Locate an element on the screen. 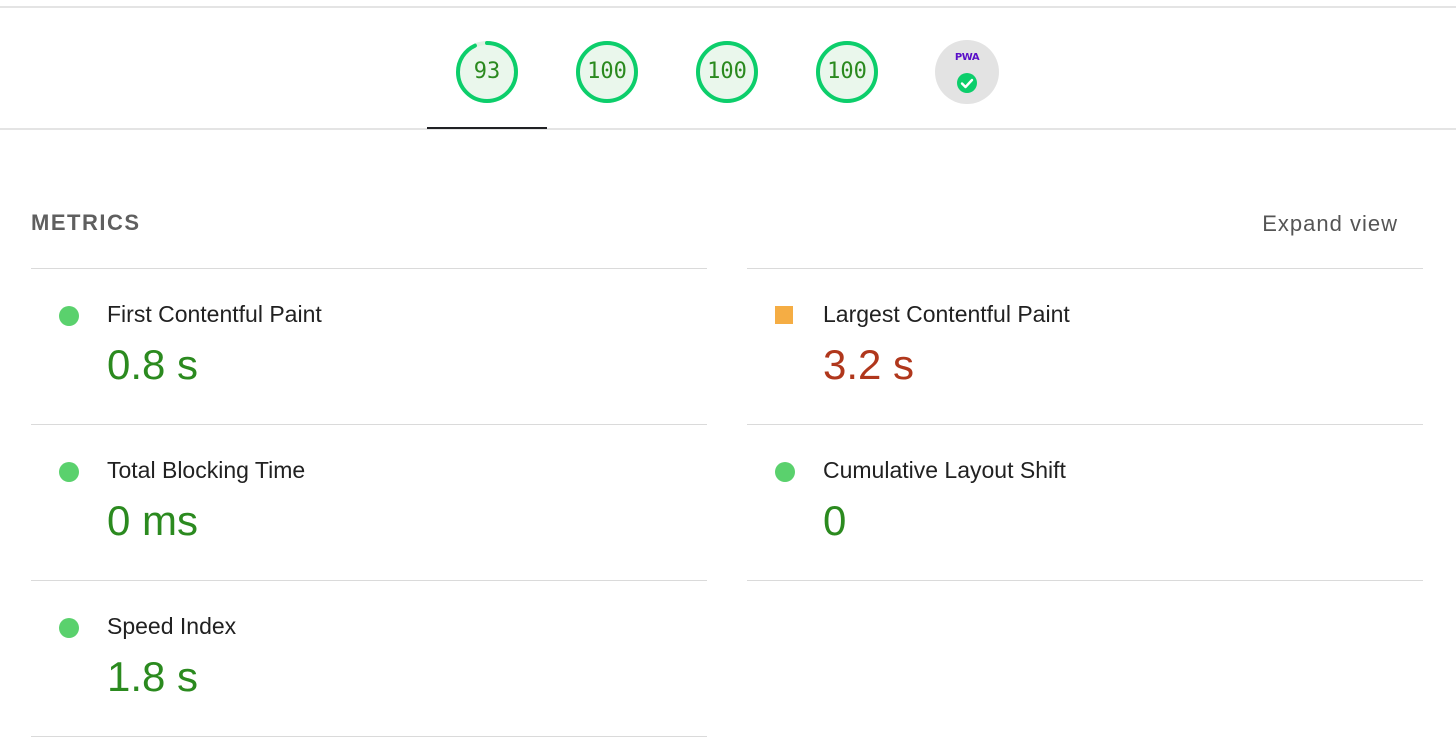 This screenshot has height=746, width=1456. metric-first-contentful-paint: First Contentful Paint 0.8 s is located at coordinates (369, 346).